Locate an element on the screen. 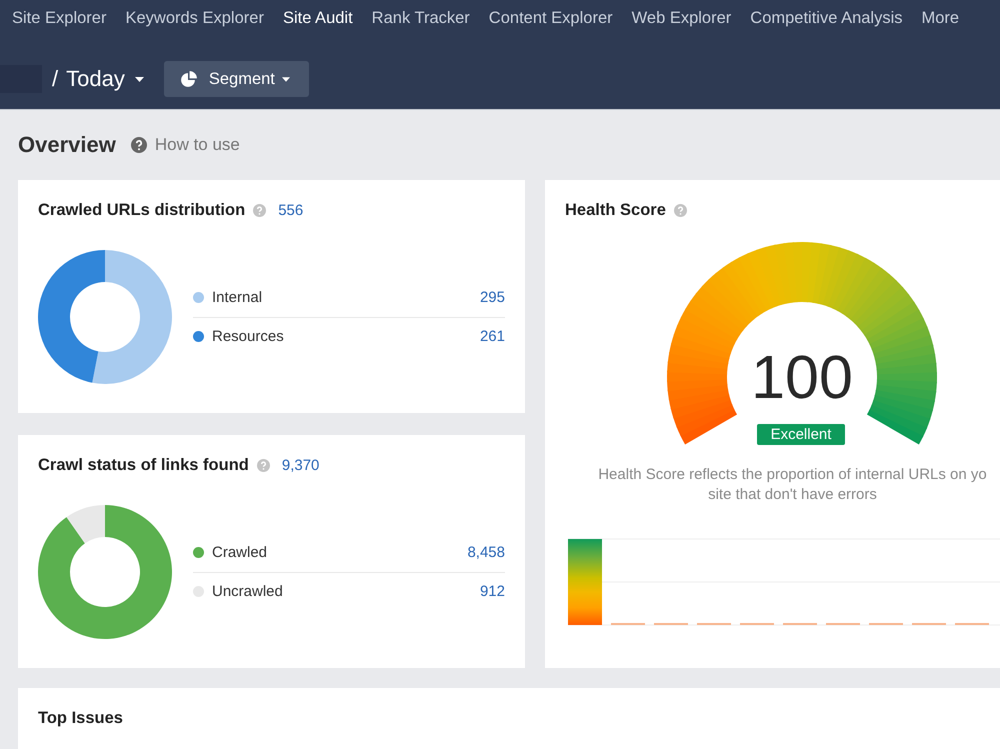 Image resolution: width=1000 pixels, height=749 pixels. legend-value: 8,458 is located at coordinates (486, 552).